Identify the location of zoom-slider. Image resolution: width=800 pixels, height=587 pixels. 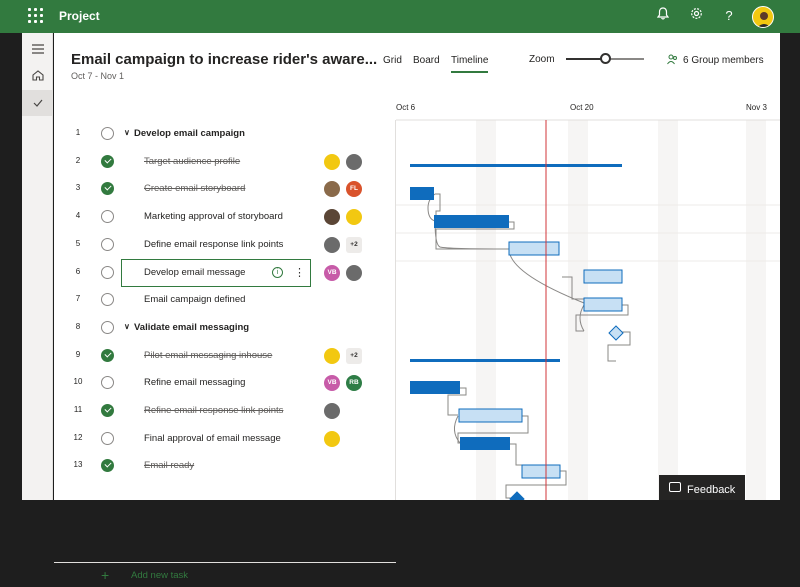
(605, 58).